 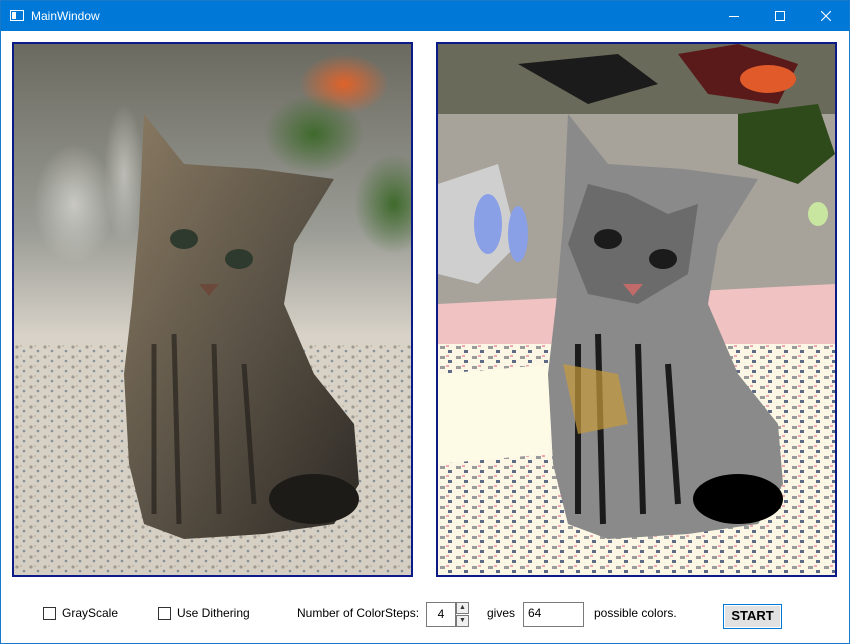 I want to click on close-button, so click(x=826, y=16).